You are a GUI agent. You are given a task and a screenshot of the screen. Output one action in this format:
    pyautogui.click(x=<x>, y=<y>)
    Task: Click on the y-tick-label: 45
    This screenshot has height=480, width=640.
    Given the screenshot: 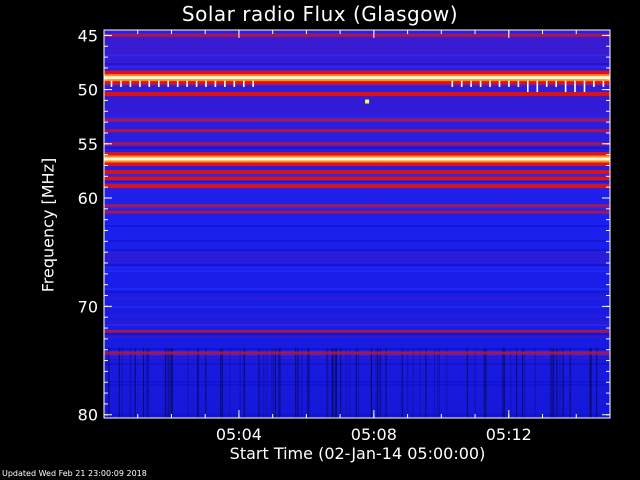 What is the action you would take?
    pyautogui.click(x=88, y=35)
    